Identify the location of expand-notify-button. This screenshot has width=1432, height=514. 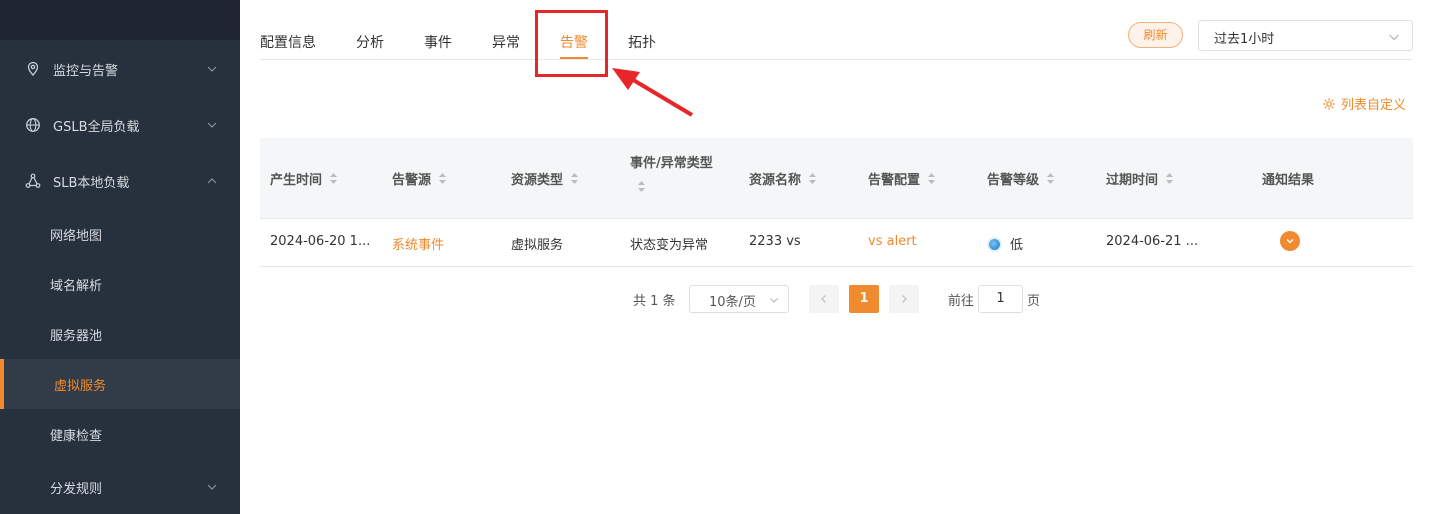
(1290, 241).